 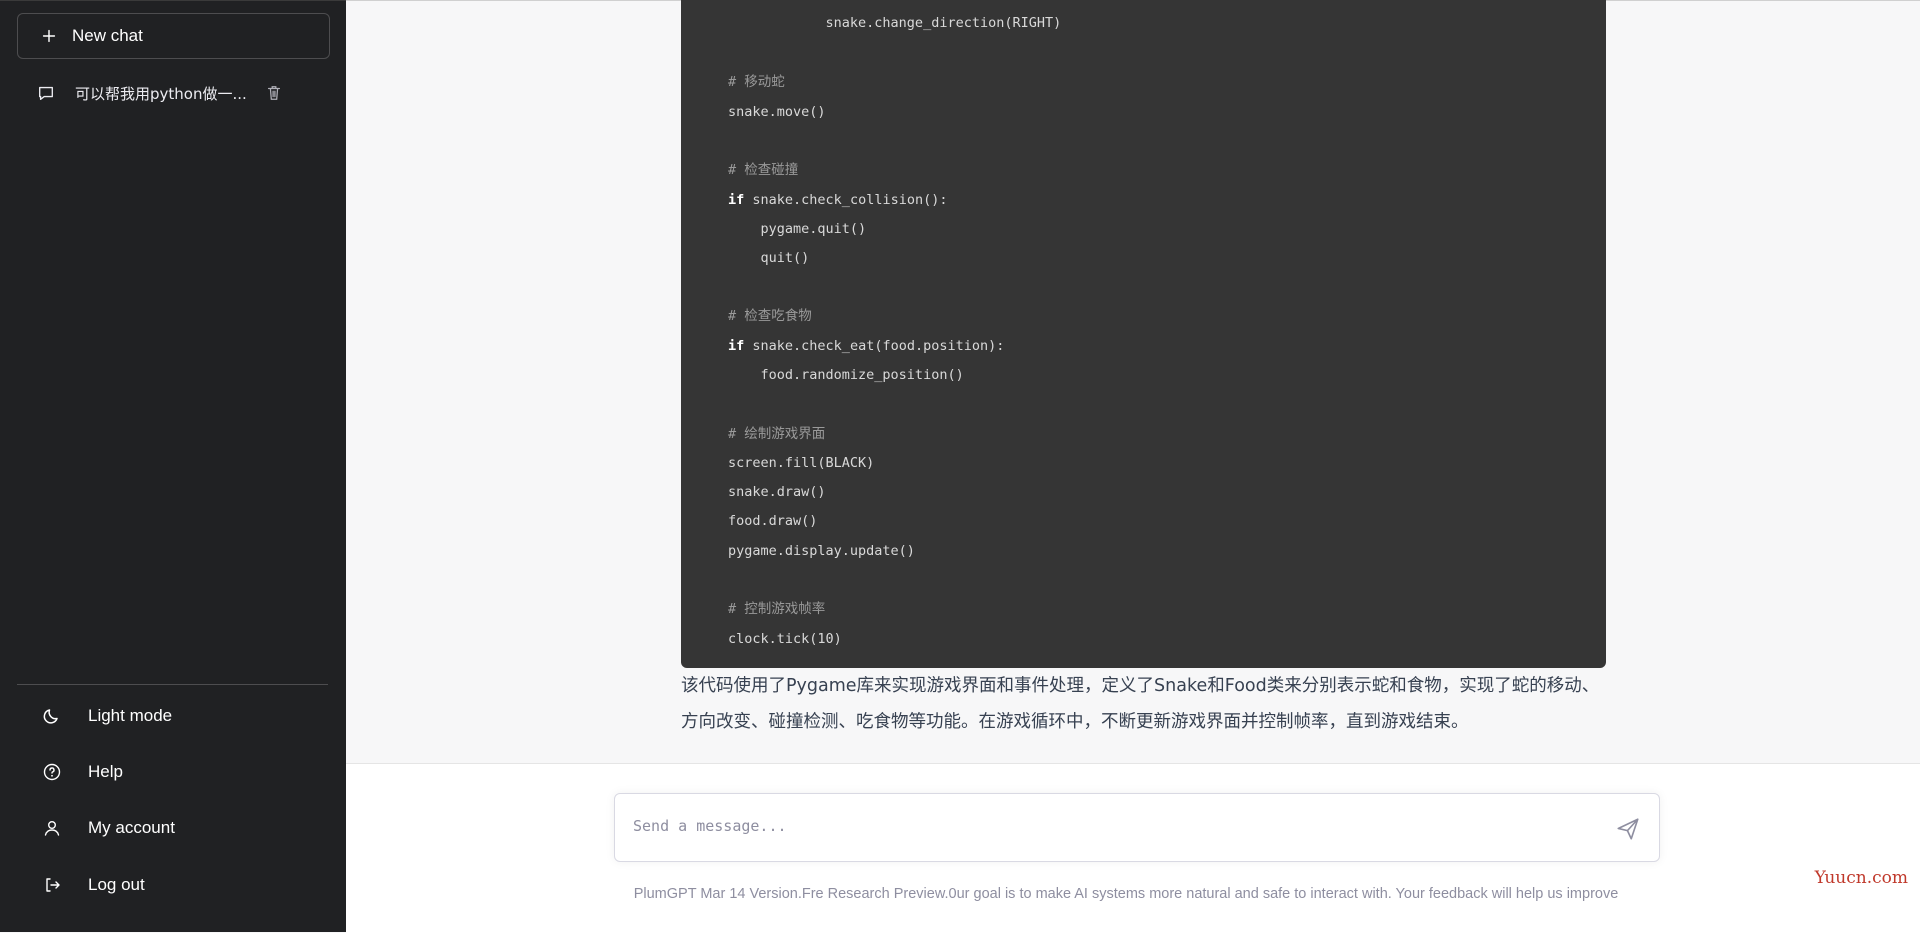 I want to click on my-account-button: My account, so click(x=173, y=828).